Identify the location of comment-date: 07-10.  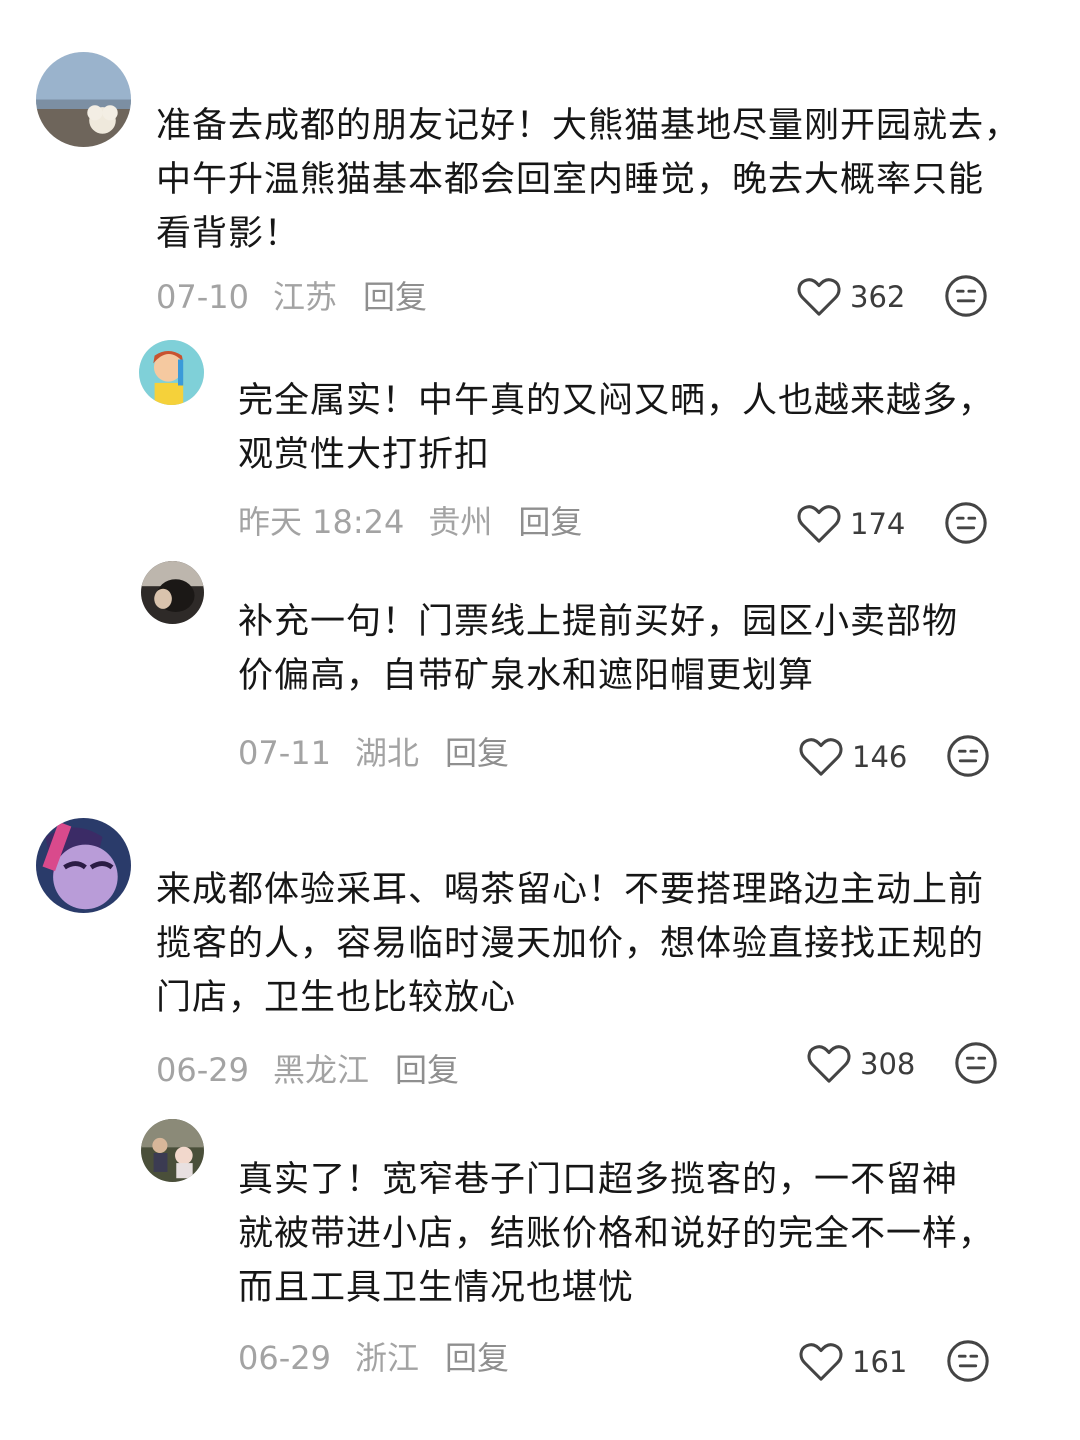
(202, 297).